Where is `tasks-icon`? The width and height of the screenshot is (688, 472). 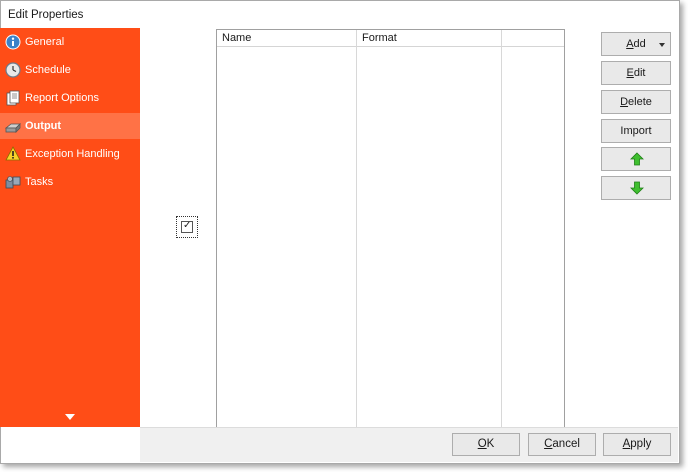
tasks-icon is located at coordinates (13, 182).